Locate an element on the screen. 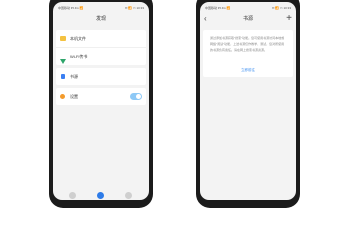 This screenshot has width=360, height=240. page-title: 书源 is located at coordinates (247, 19).